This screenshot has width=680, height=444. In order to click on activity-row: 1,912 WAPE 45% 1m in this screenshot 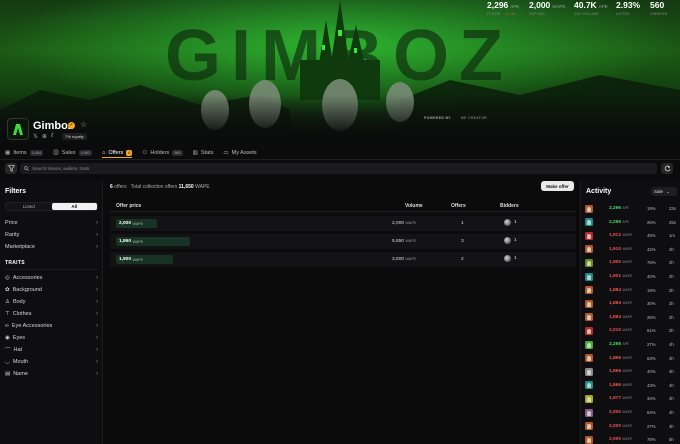, I will do `click(632, 235)`.